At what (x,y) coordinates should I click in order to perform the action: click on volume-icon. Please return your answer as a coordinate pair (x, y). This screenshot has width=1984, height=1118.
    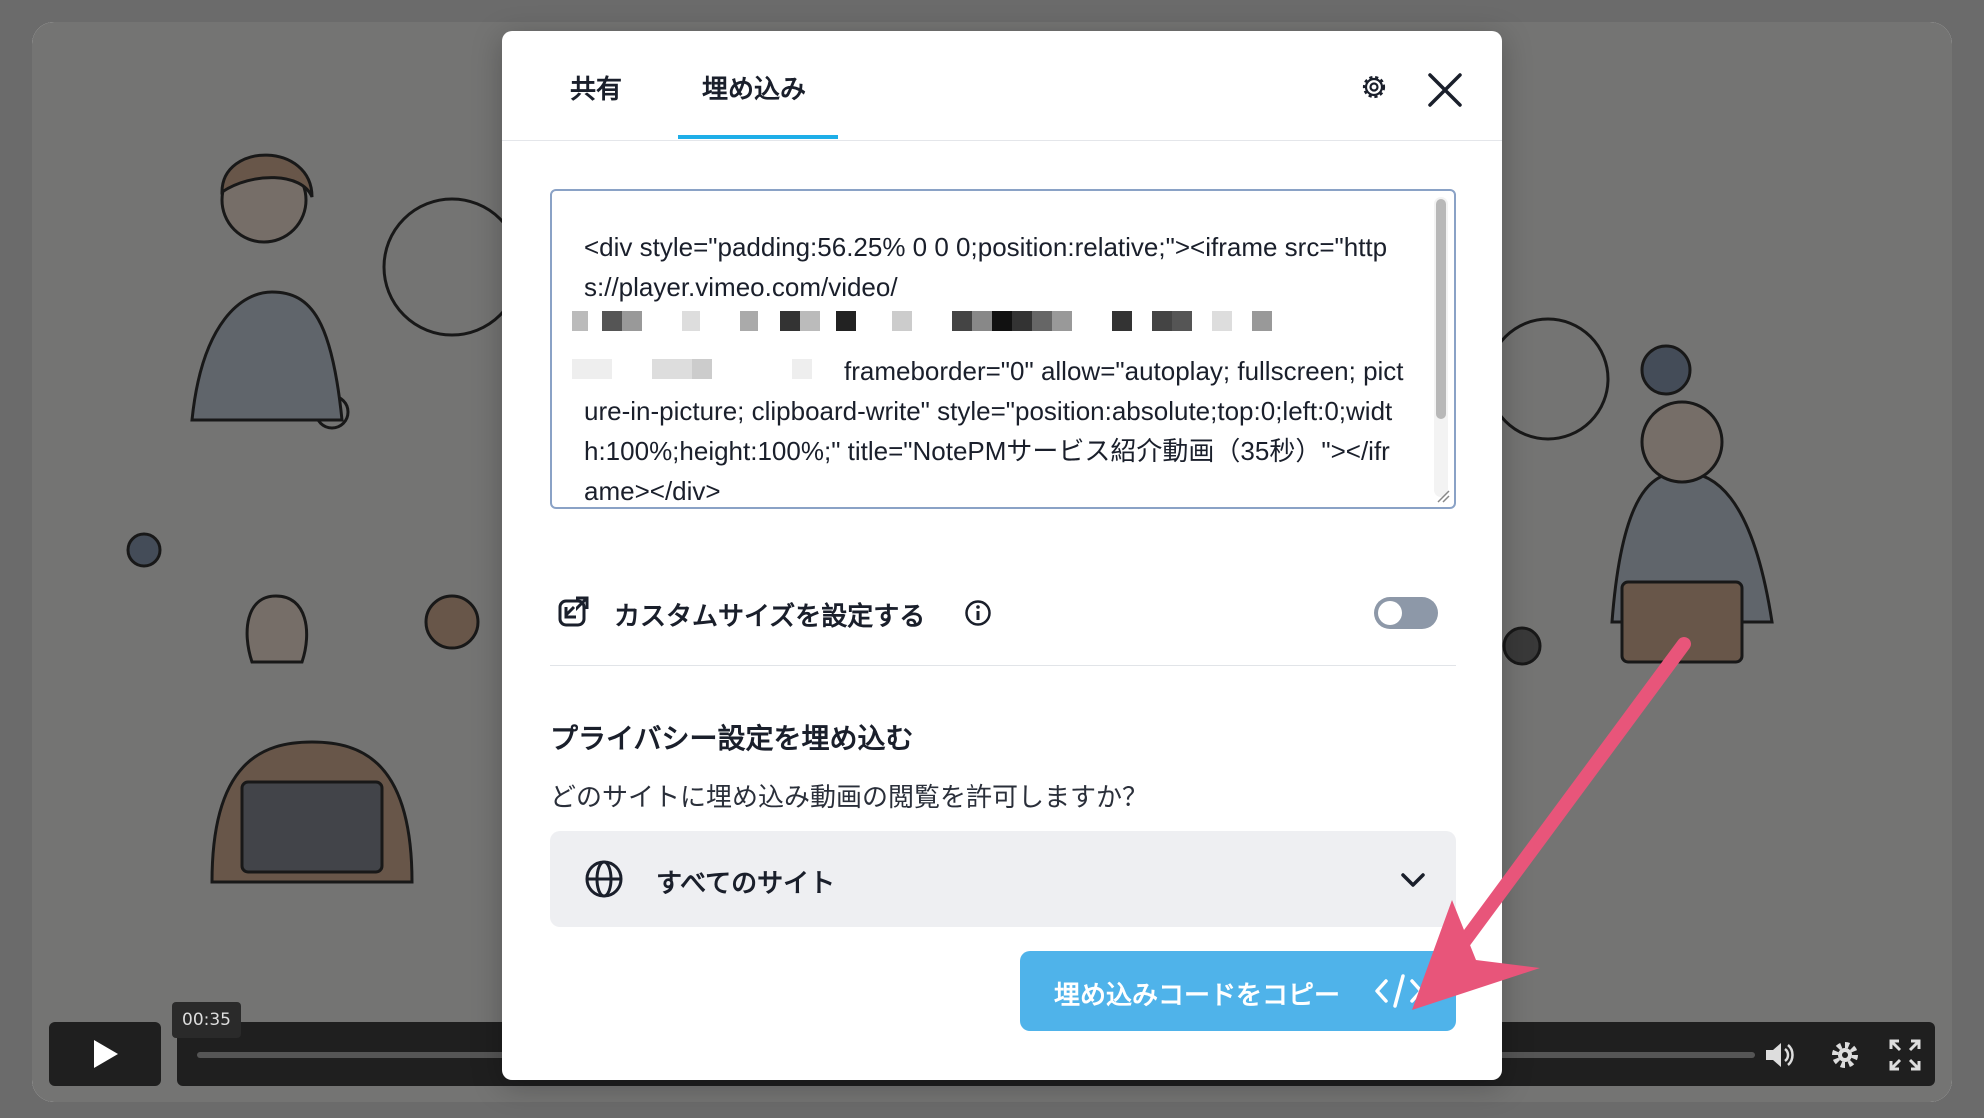
    Looking at the image, I should click on (1779, 1055).